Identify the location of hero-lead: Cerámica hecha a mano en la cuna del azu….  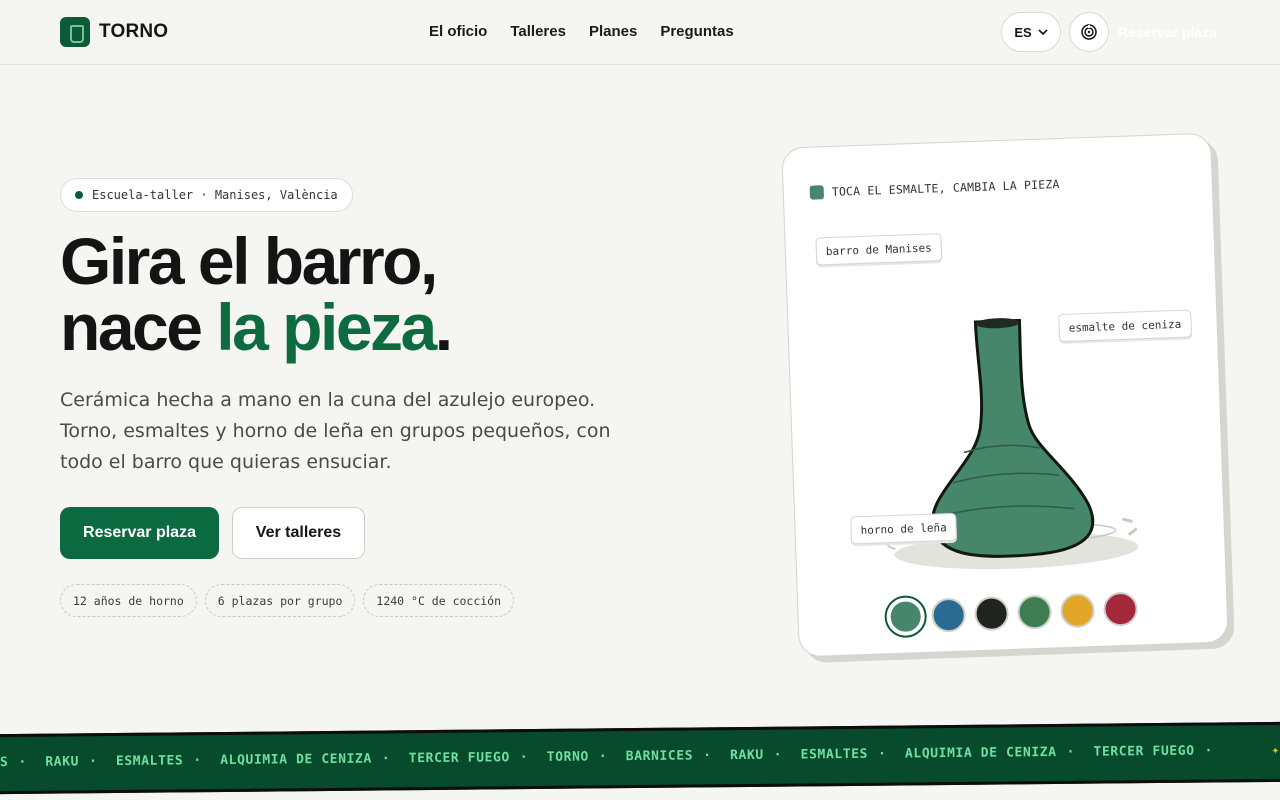
(335, 431).